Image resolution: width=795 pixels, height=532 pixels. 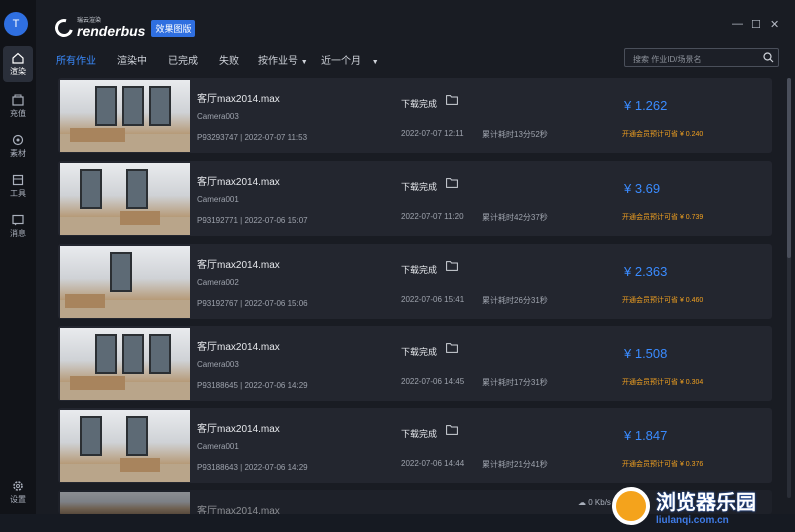 I want to click on watermark: 浏览器乐园 liulanqi.com.cn, so click(x=684, y=506).